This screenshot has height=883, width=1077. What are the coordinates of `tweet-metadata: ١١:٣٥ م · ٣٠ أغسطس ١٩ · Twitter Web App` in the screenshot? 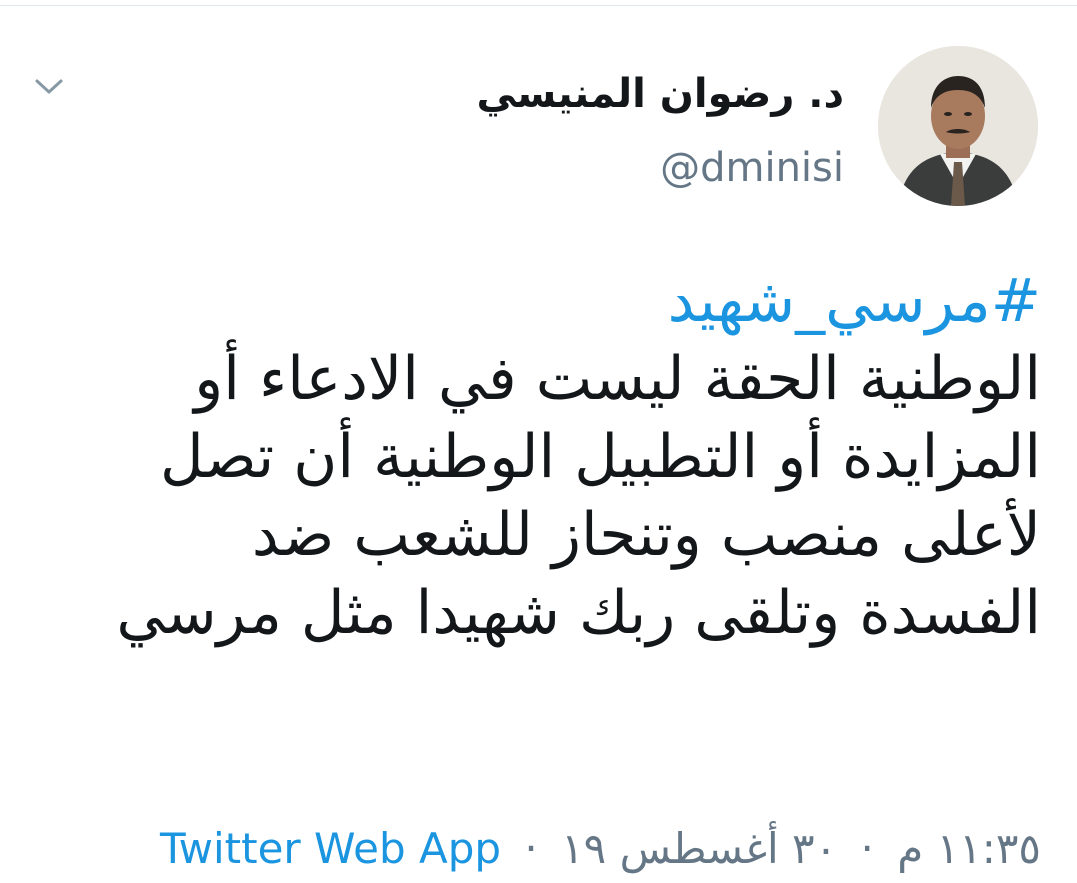 It's located at (600, 849).